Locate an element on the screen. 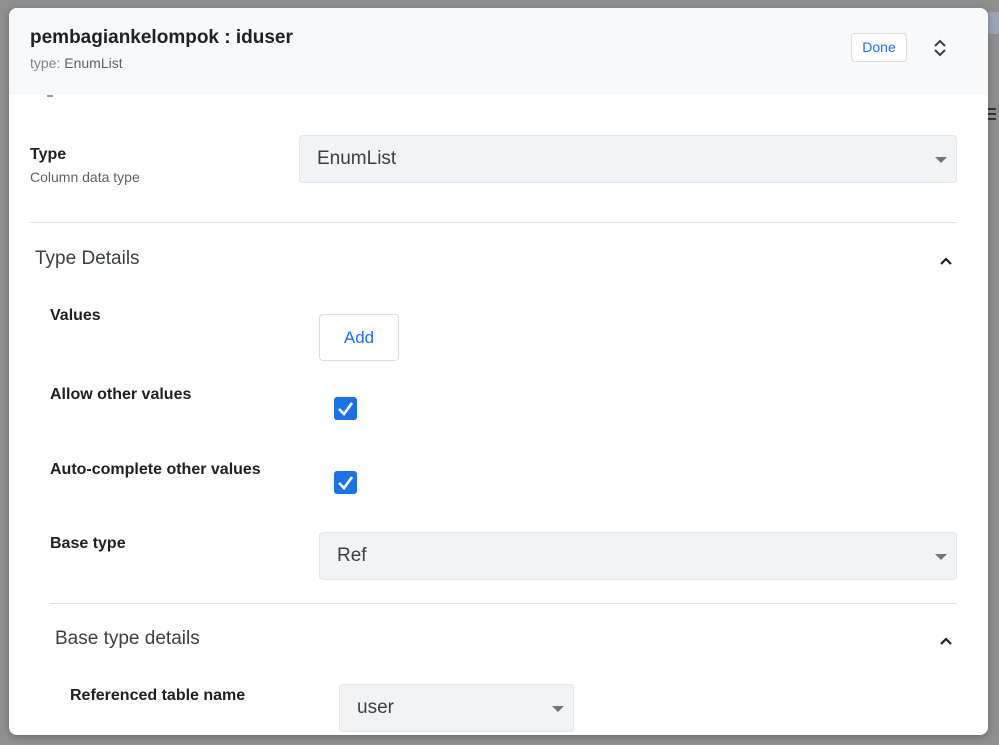 This screenshot has width=999, height=745. dialog-title: pembagiankelompok : iduser is located at coordinates (161, 37).